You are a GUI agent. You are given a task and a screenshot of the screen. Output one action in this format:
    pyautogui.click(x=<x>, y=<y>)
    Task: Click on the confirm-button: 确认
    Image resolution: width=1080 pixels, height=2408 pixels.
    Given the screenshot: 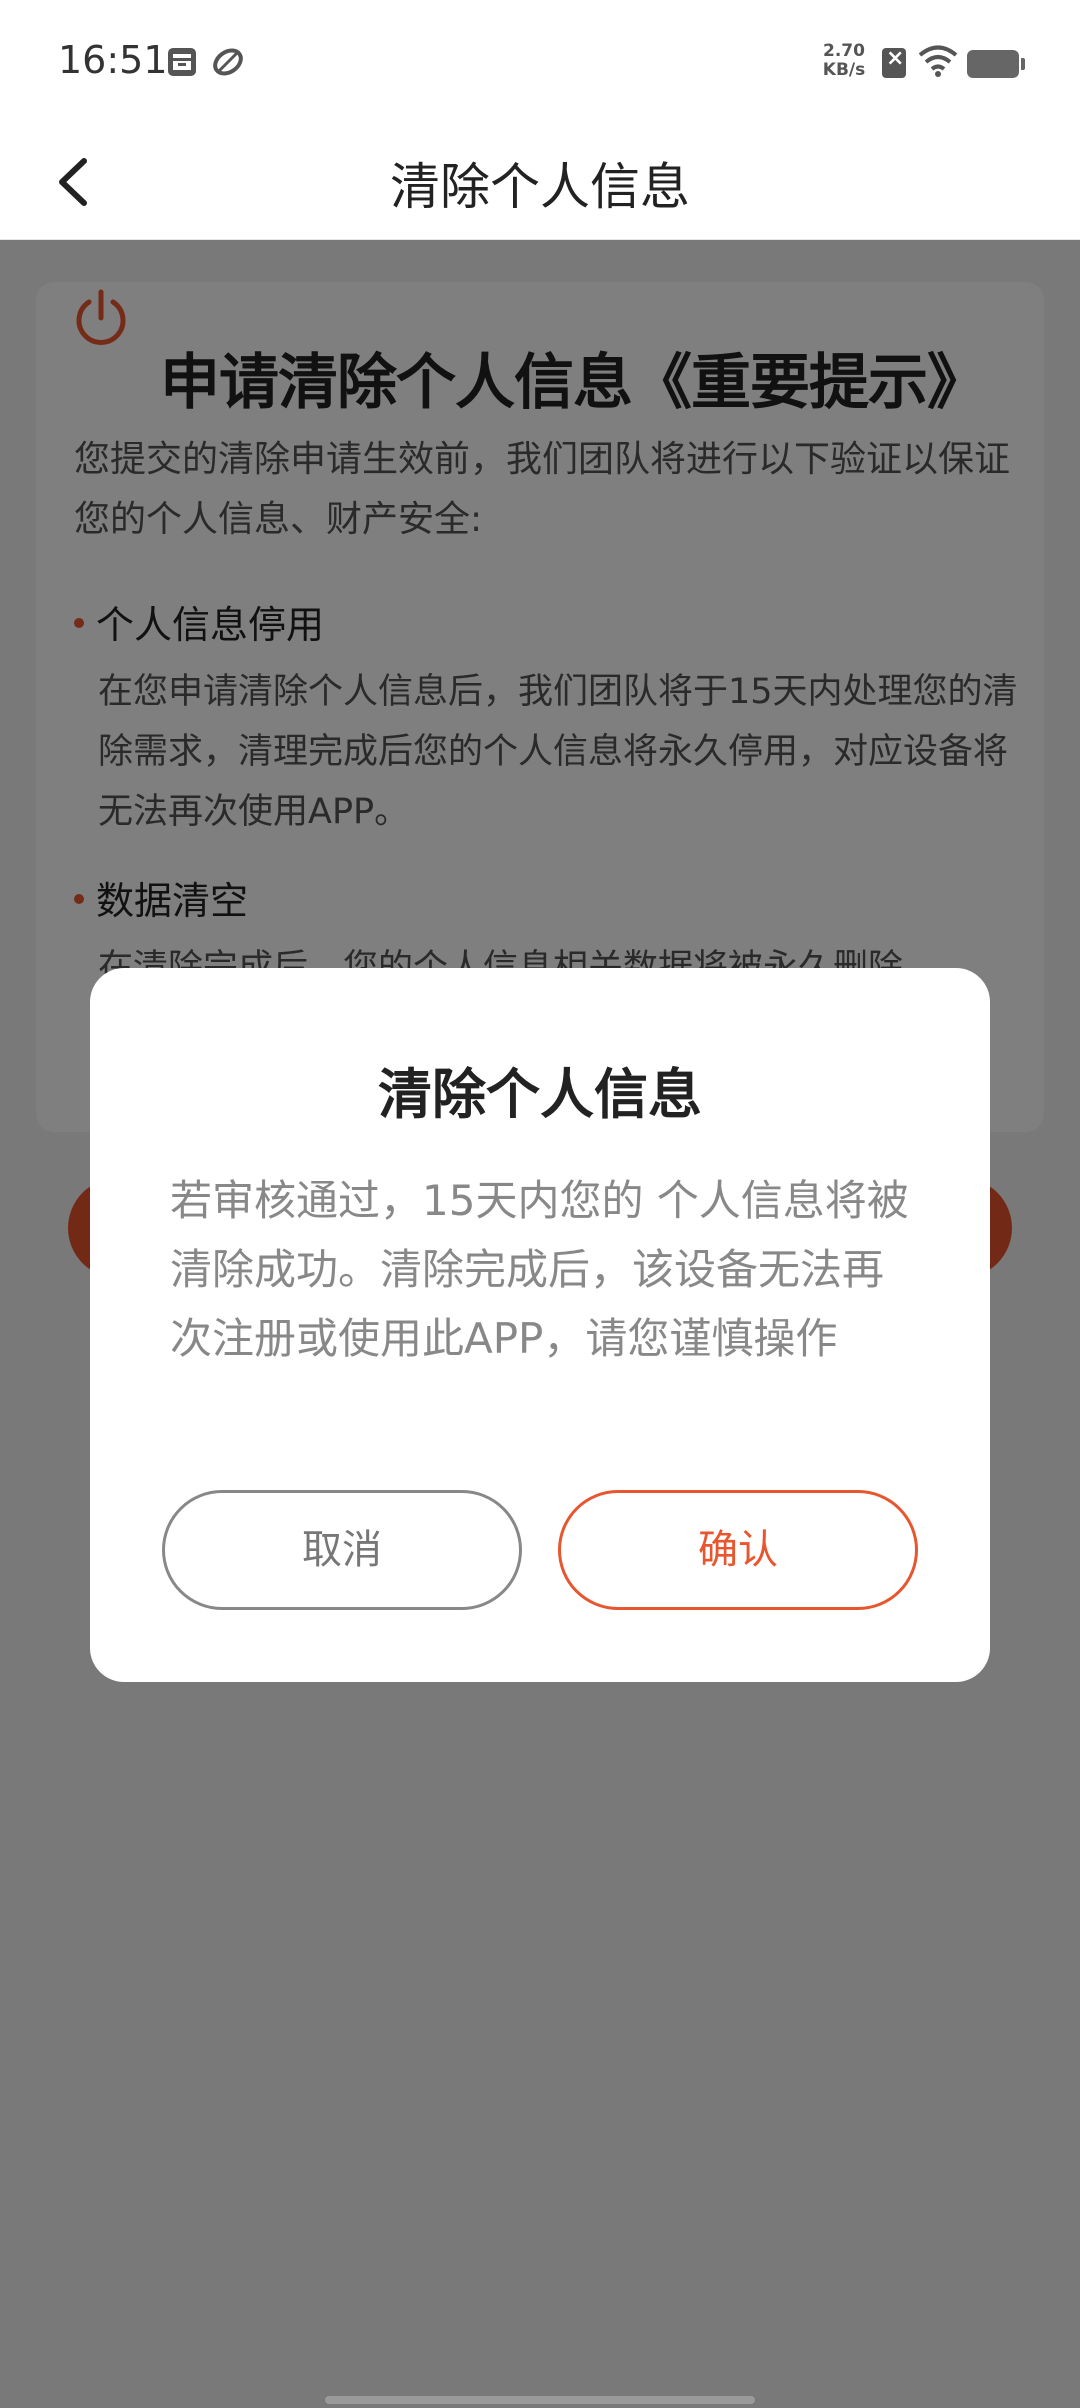 What is the action you would take?
    pyautogui.click(x=738, y=1550)
    